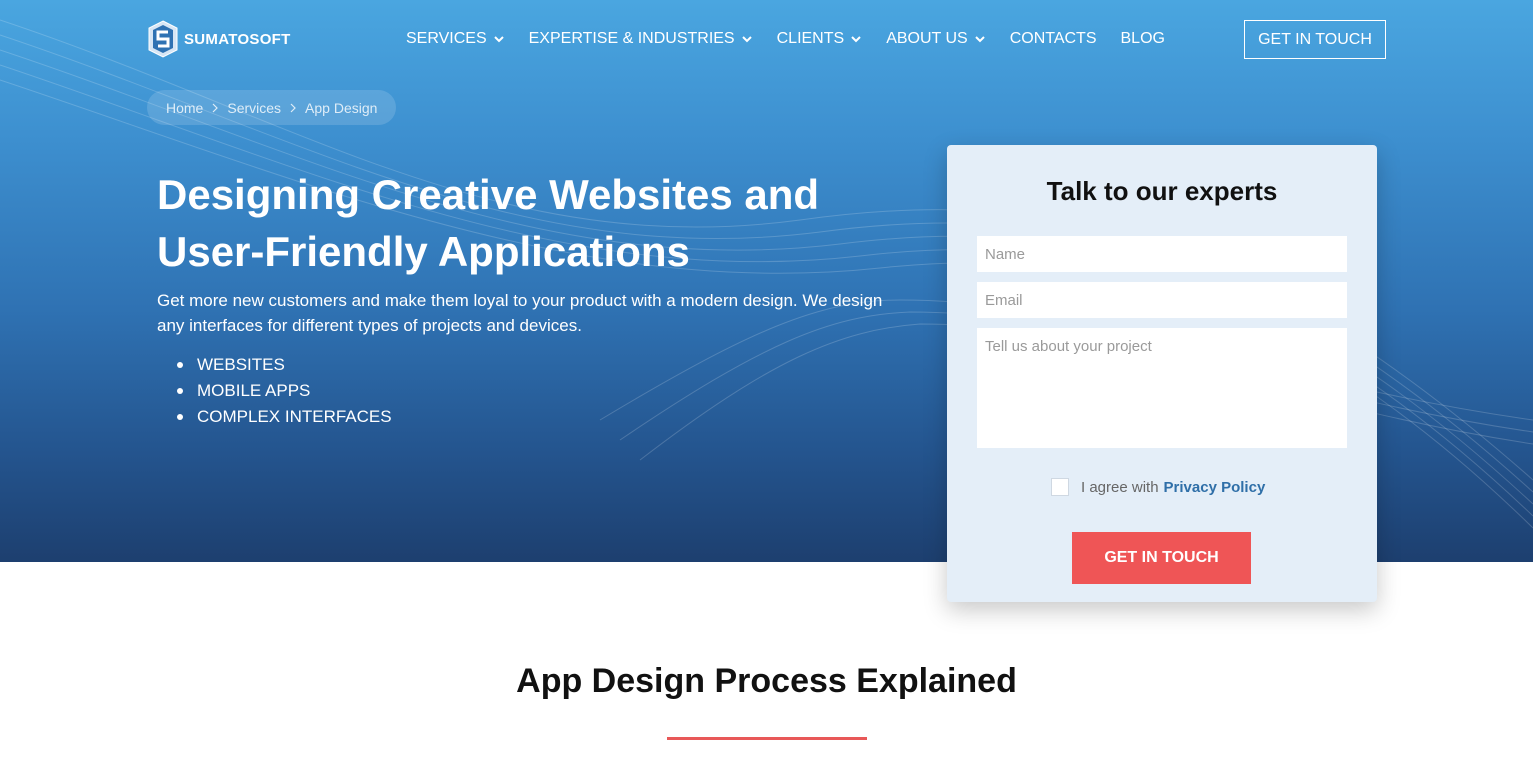  Describe the element at coordinates (1162, 254) in the screenshot. I see `name-input` at that location.